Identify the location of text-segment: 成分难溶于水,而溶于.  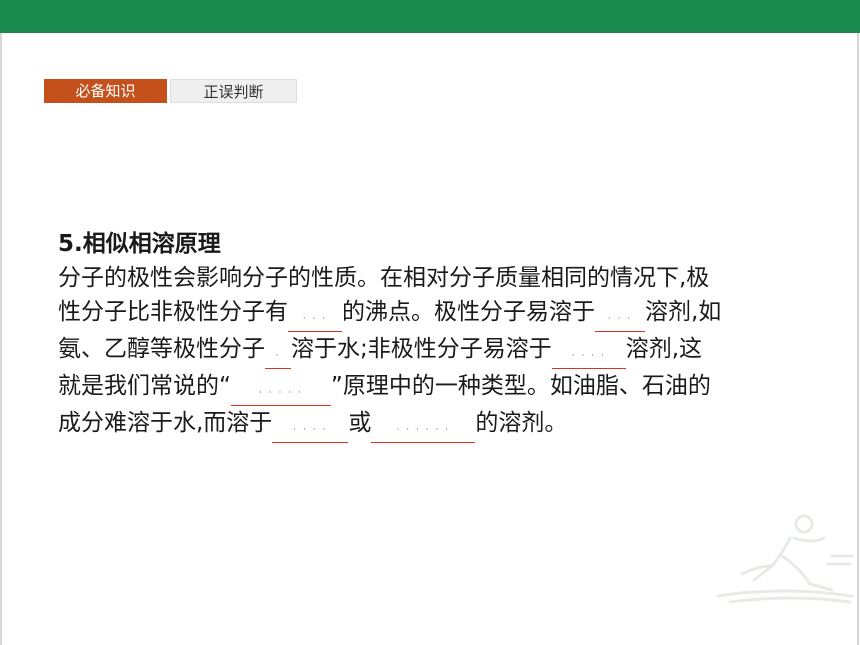
(165, 423).